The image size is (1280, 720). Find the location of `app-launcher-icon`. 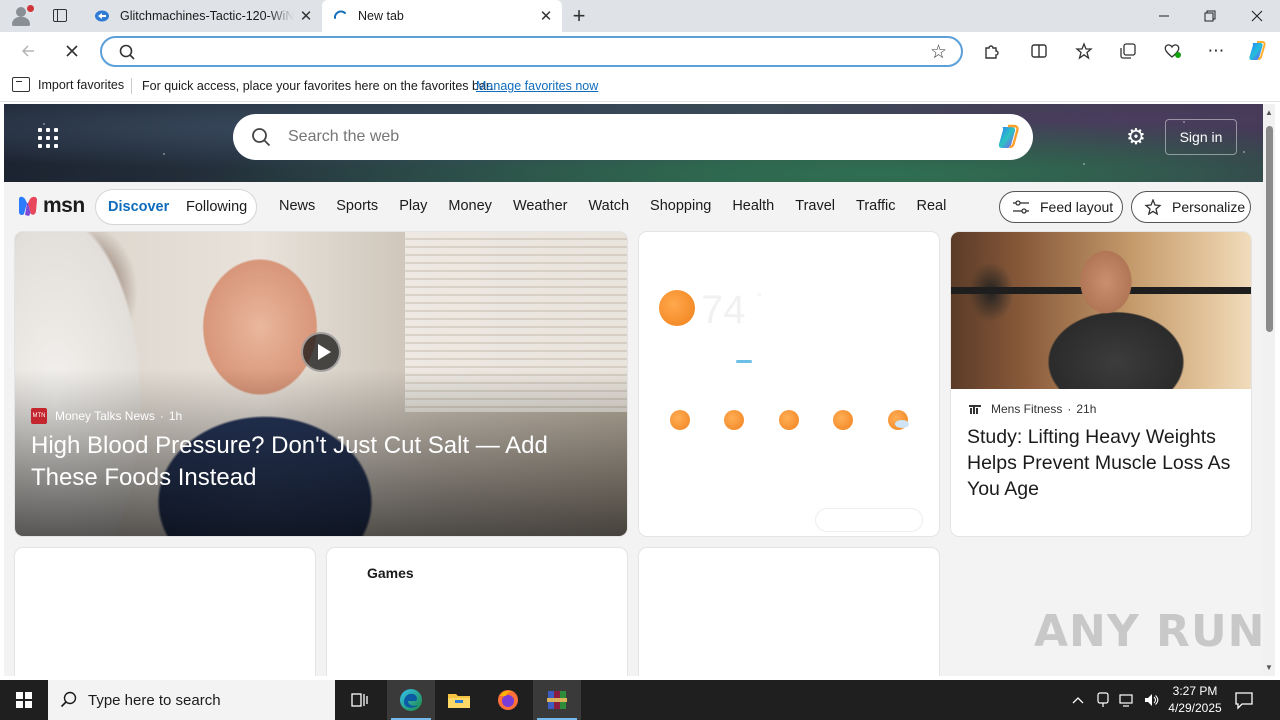

app-launcher-icon is located at coordinates (48, 138).